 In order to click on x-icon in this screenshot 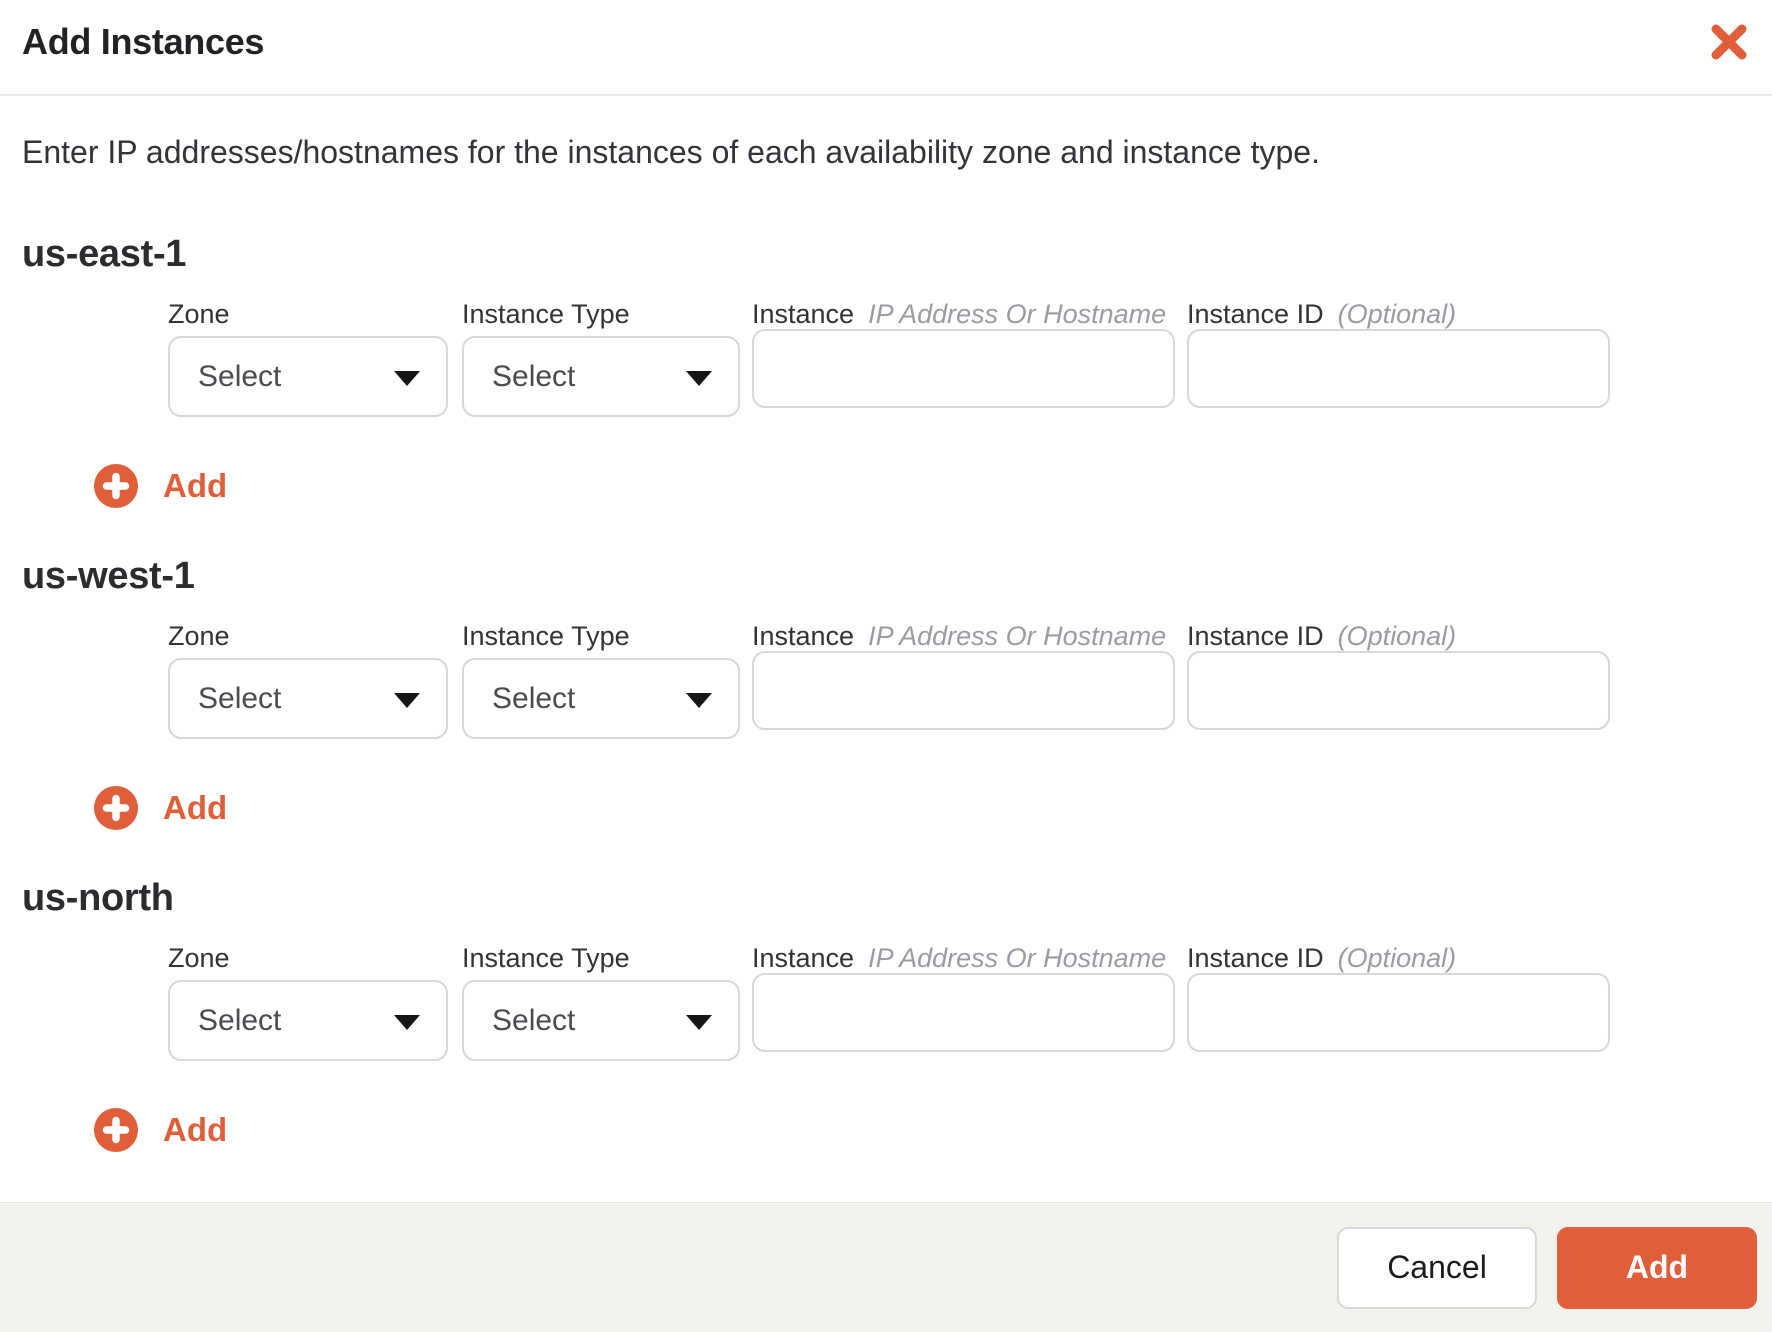, I will do `click(1729, 42)`.